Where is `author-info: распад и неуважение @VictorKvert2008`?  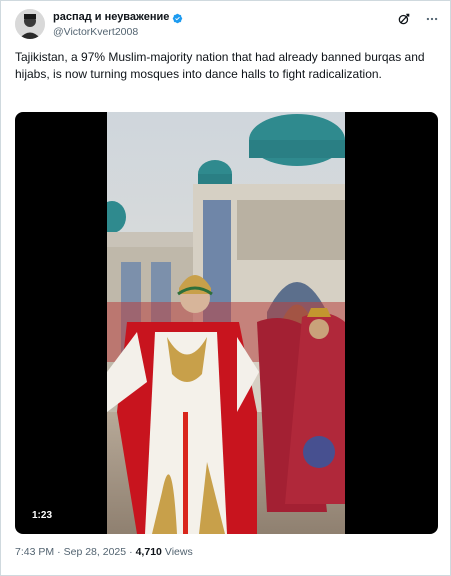
author-info: распад и неуважение @VictorKvert2008 is located at coordinates (118, 23).